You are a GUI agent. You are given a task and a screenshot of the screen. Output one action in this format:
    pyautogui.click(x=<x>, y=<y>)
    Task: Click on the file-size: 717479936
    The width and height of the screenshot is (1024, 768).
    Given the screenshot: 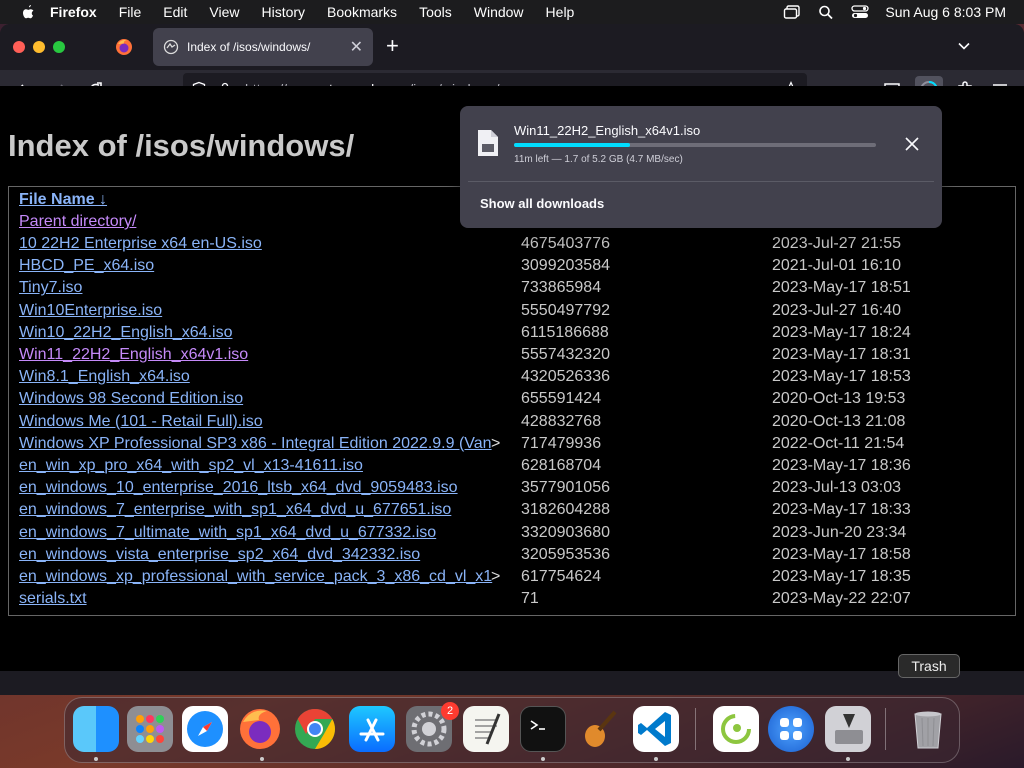 What is the action you would take?
    pyautogui.click(x=561, y=443)
    